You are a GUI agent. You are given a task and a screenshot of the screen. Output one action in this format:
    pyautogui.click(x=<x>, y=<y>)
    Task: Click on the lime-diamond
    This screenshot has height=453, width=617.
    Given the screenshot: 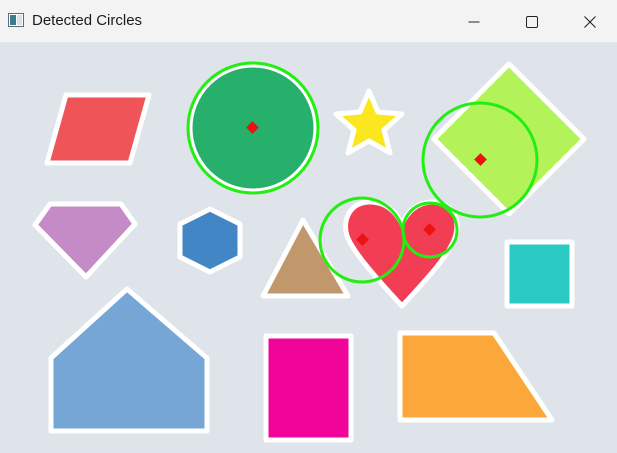 What is the action you would take?
    pyautogui.click(x=509, y=139)
    